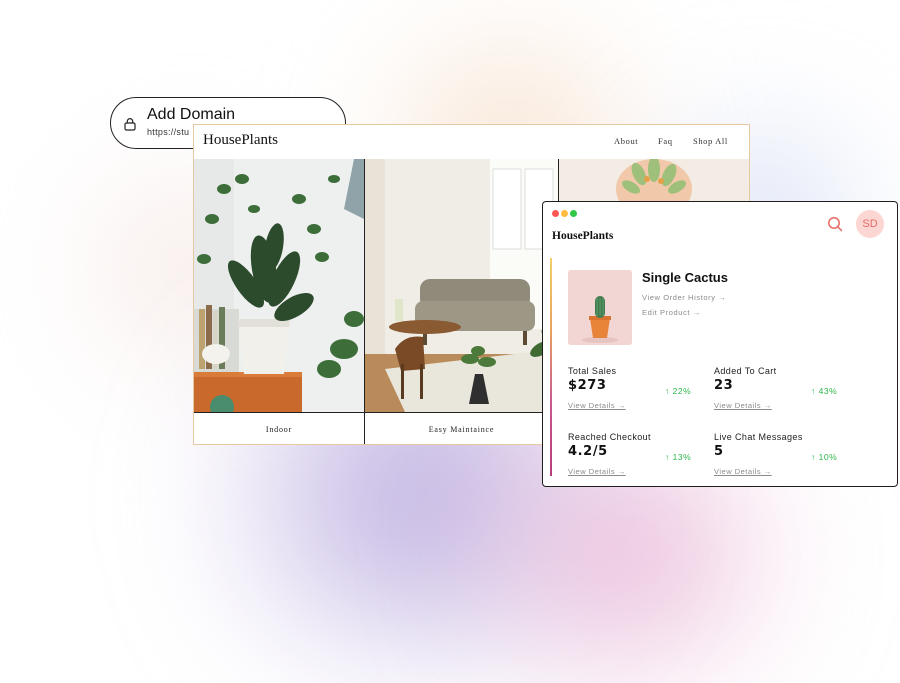  Describe the element at coordinates (582, 236) in the screenshot. I see `dashboard-logo: HousePlants` at that location.